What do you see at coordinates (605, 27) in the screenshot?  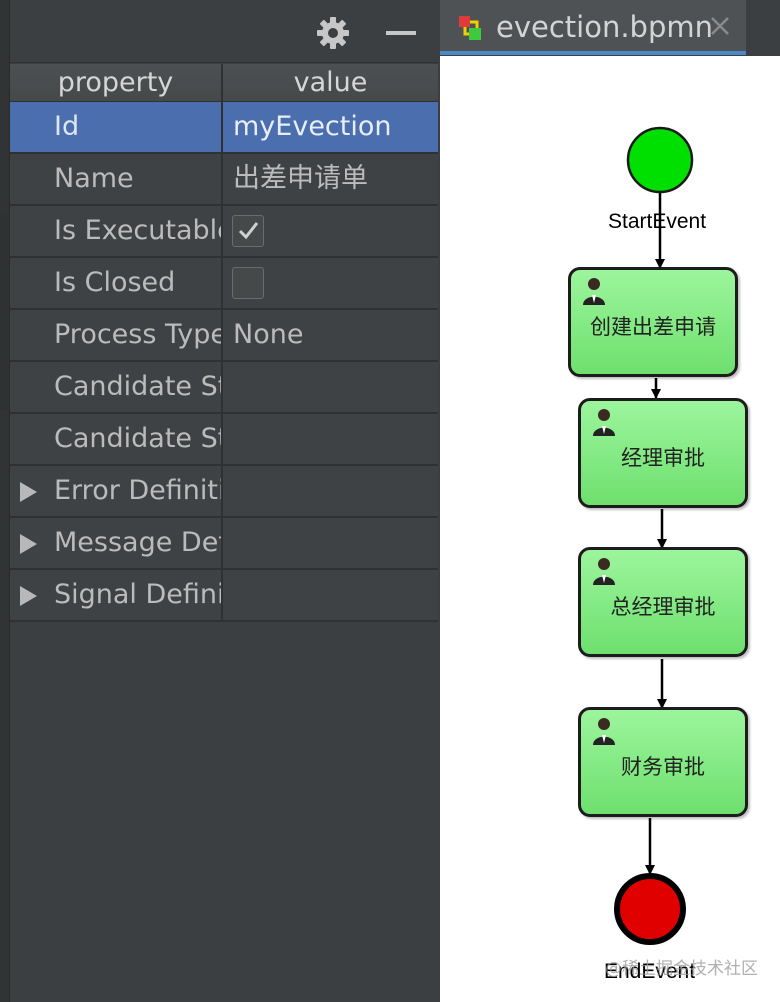 I see `tab-title: evection.bpmn` at bounding box center [605, 27].